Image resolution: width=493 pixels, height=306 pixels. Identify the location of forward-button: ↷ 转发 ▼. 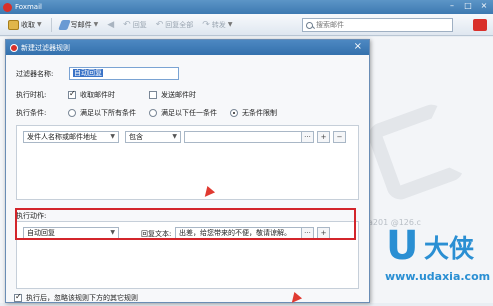
(217, 25).